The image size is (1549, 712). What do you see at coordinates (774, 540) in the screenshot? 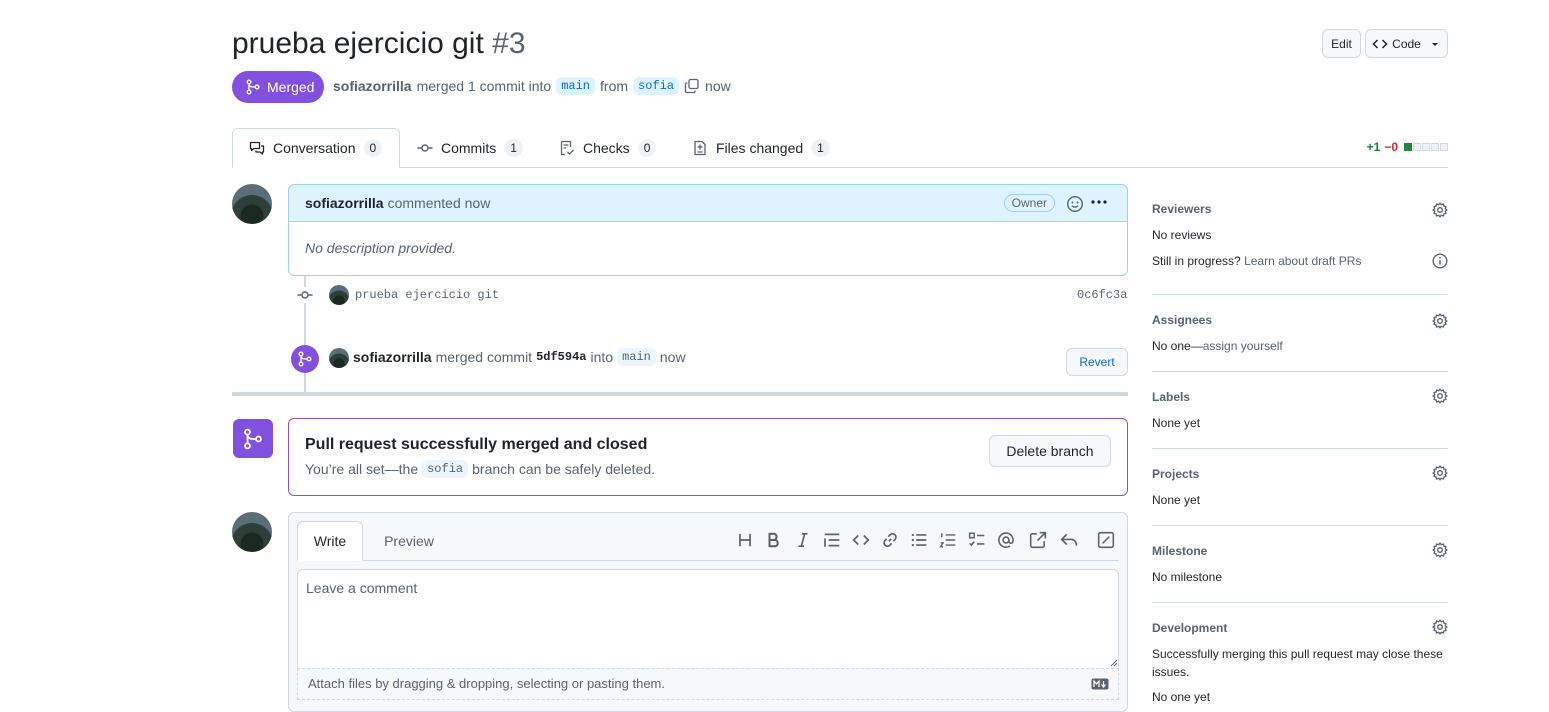
I see `bold-icon` at bounding box center [774, 540].